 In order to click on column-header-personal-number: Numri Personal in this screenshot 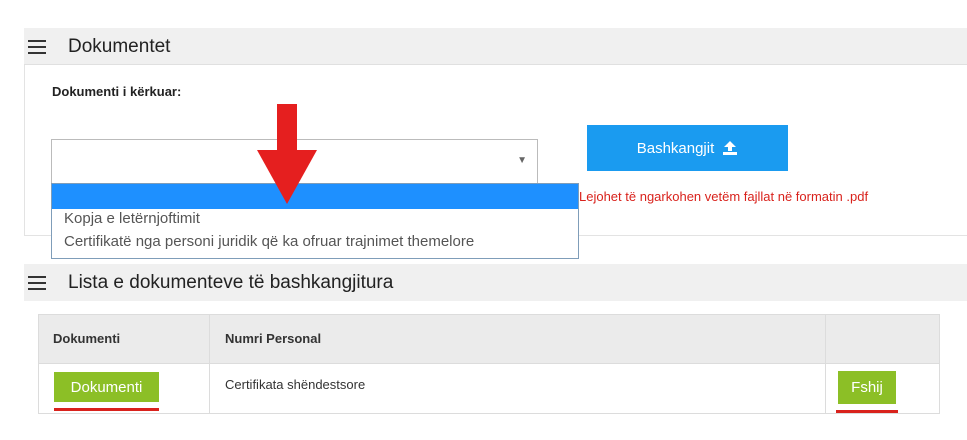, I will do `click(273, 338)`.